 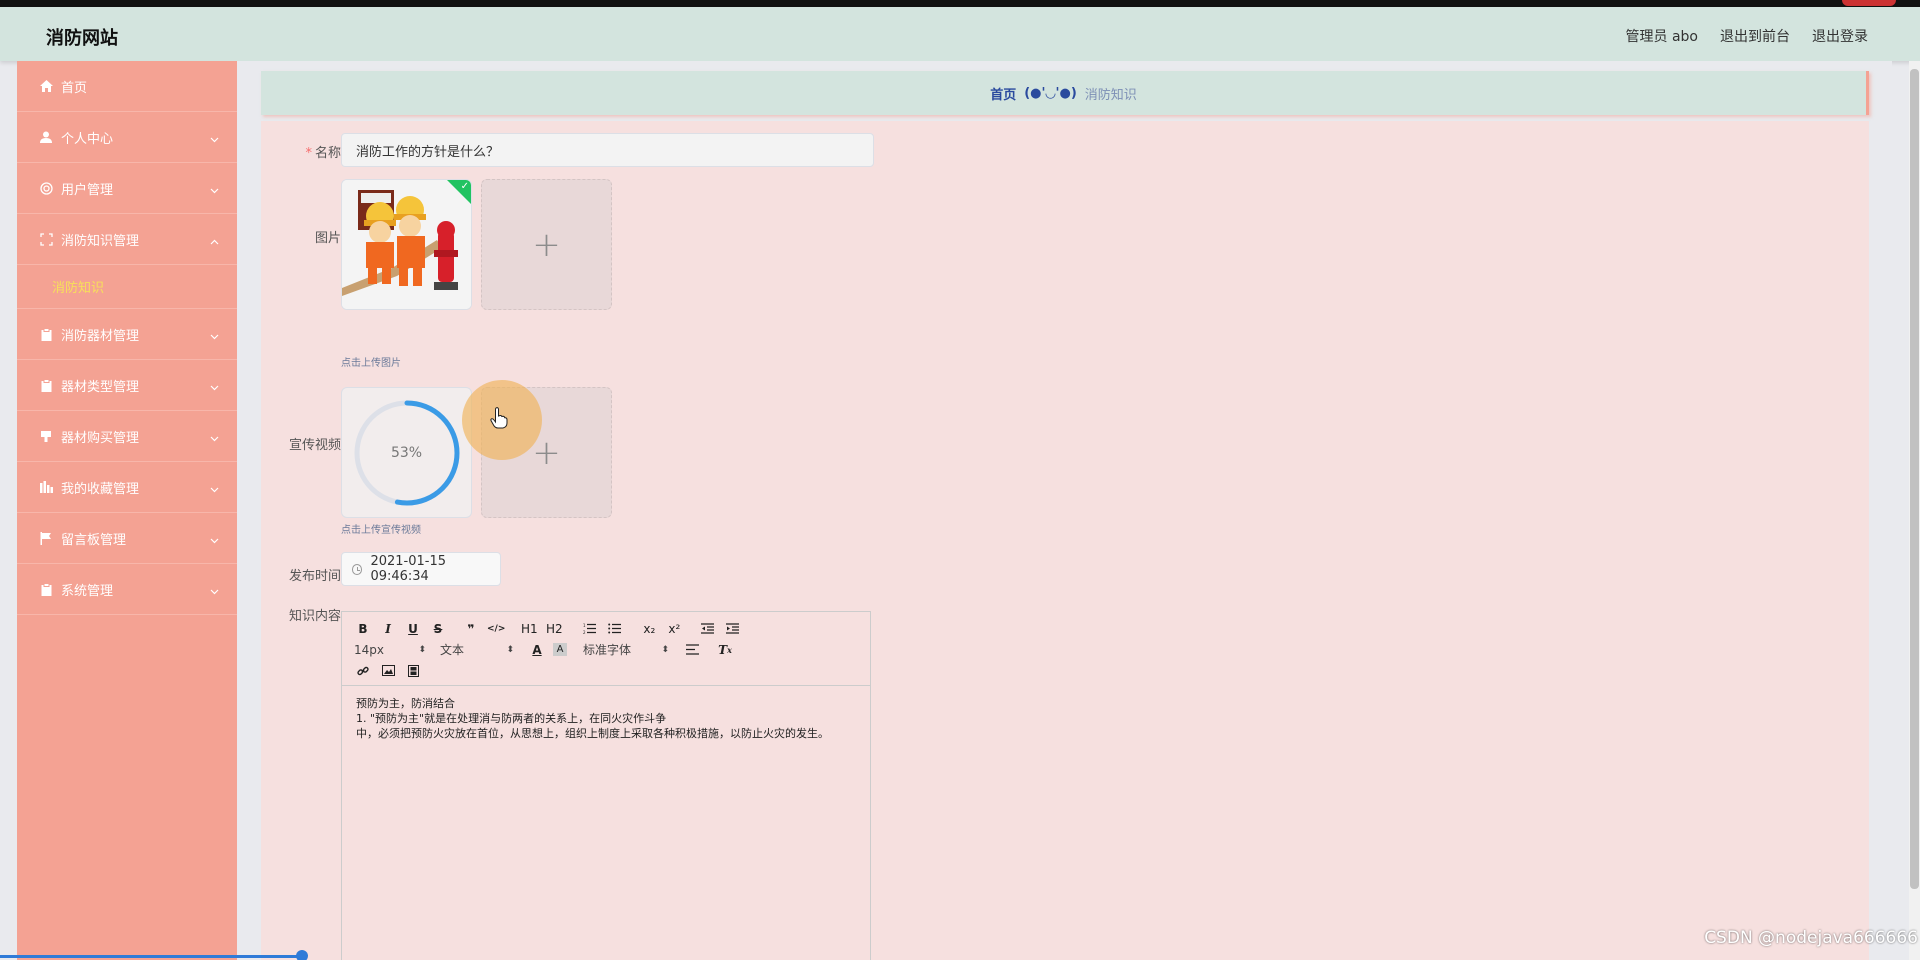 I want to click on exit-front-link: 退出到前台, so click(x=1755, y=36).